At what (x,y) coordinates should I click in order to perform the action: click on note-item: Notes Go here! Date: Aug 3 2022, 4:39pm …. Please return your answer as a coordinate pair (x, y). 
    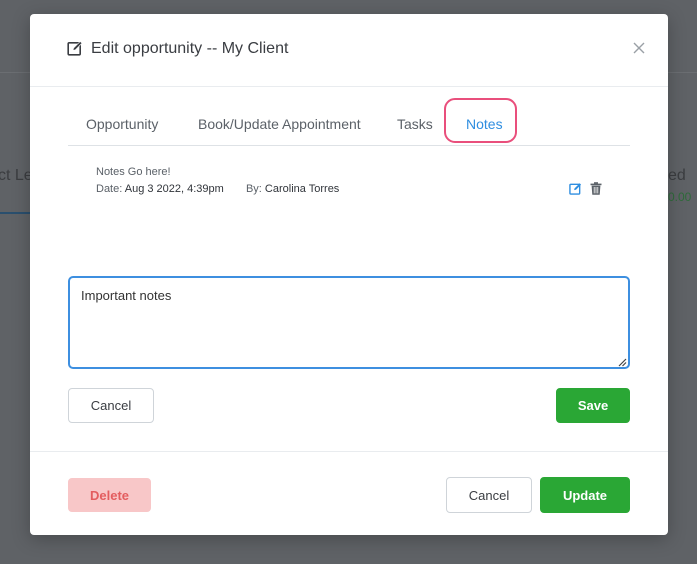
    Looking at the image, I should click on (356, 184).